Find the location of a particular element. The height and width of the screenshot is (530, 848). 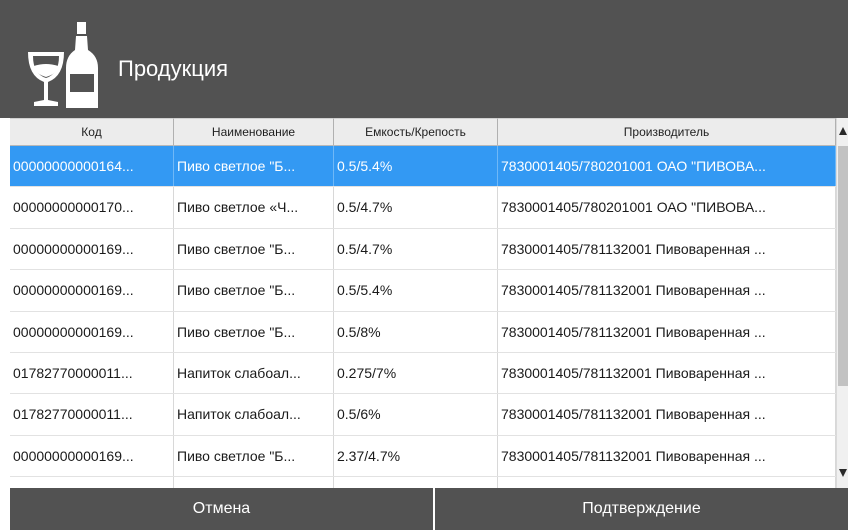

cell-volume-strength: 0.275/7% is located at coordinates (416, 373).